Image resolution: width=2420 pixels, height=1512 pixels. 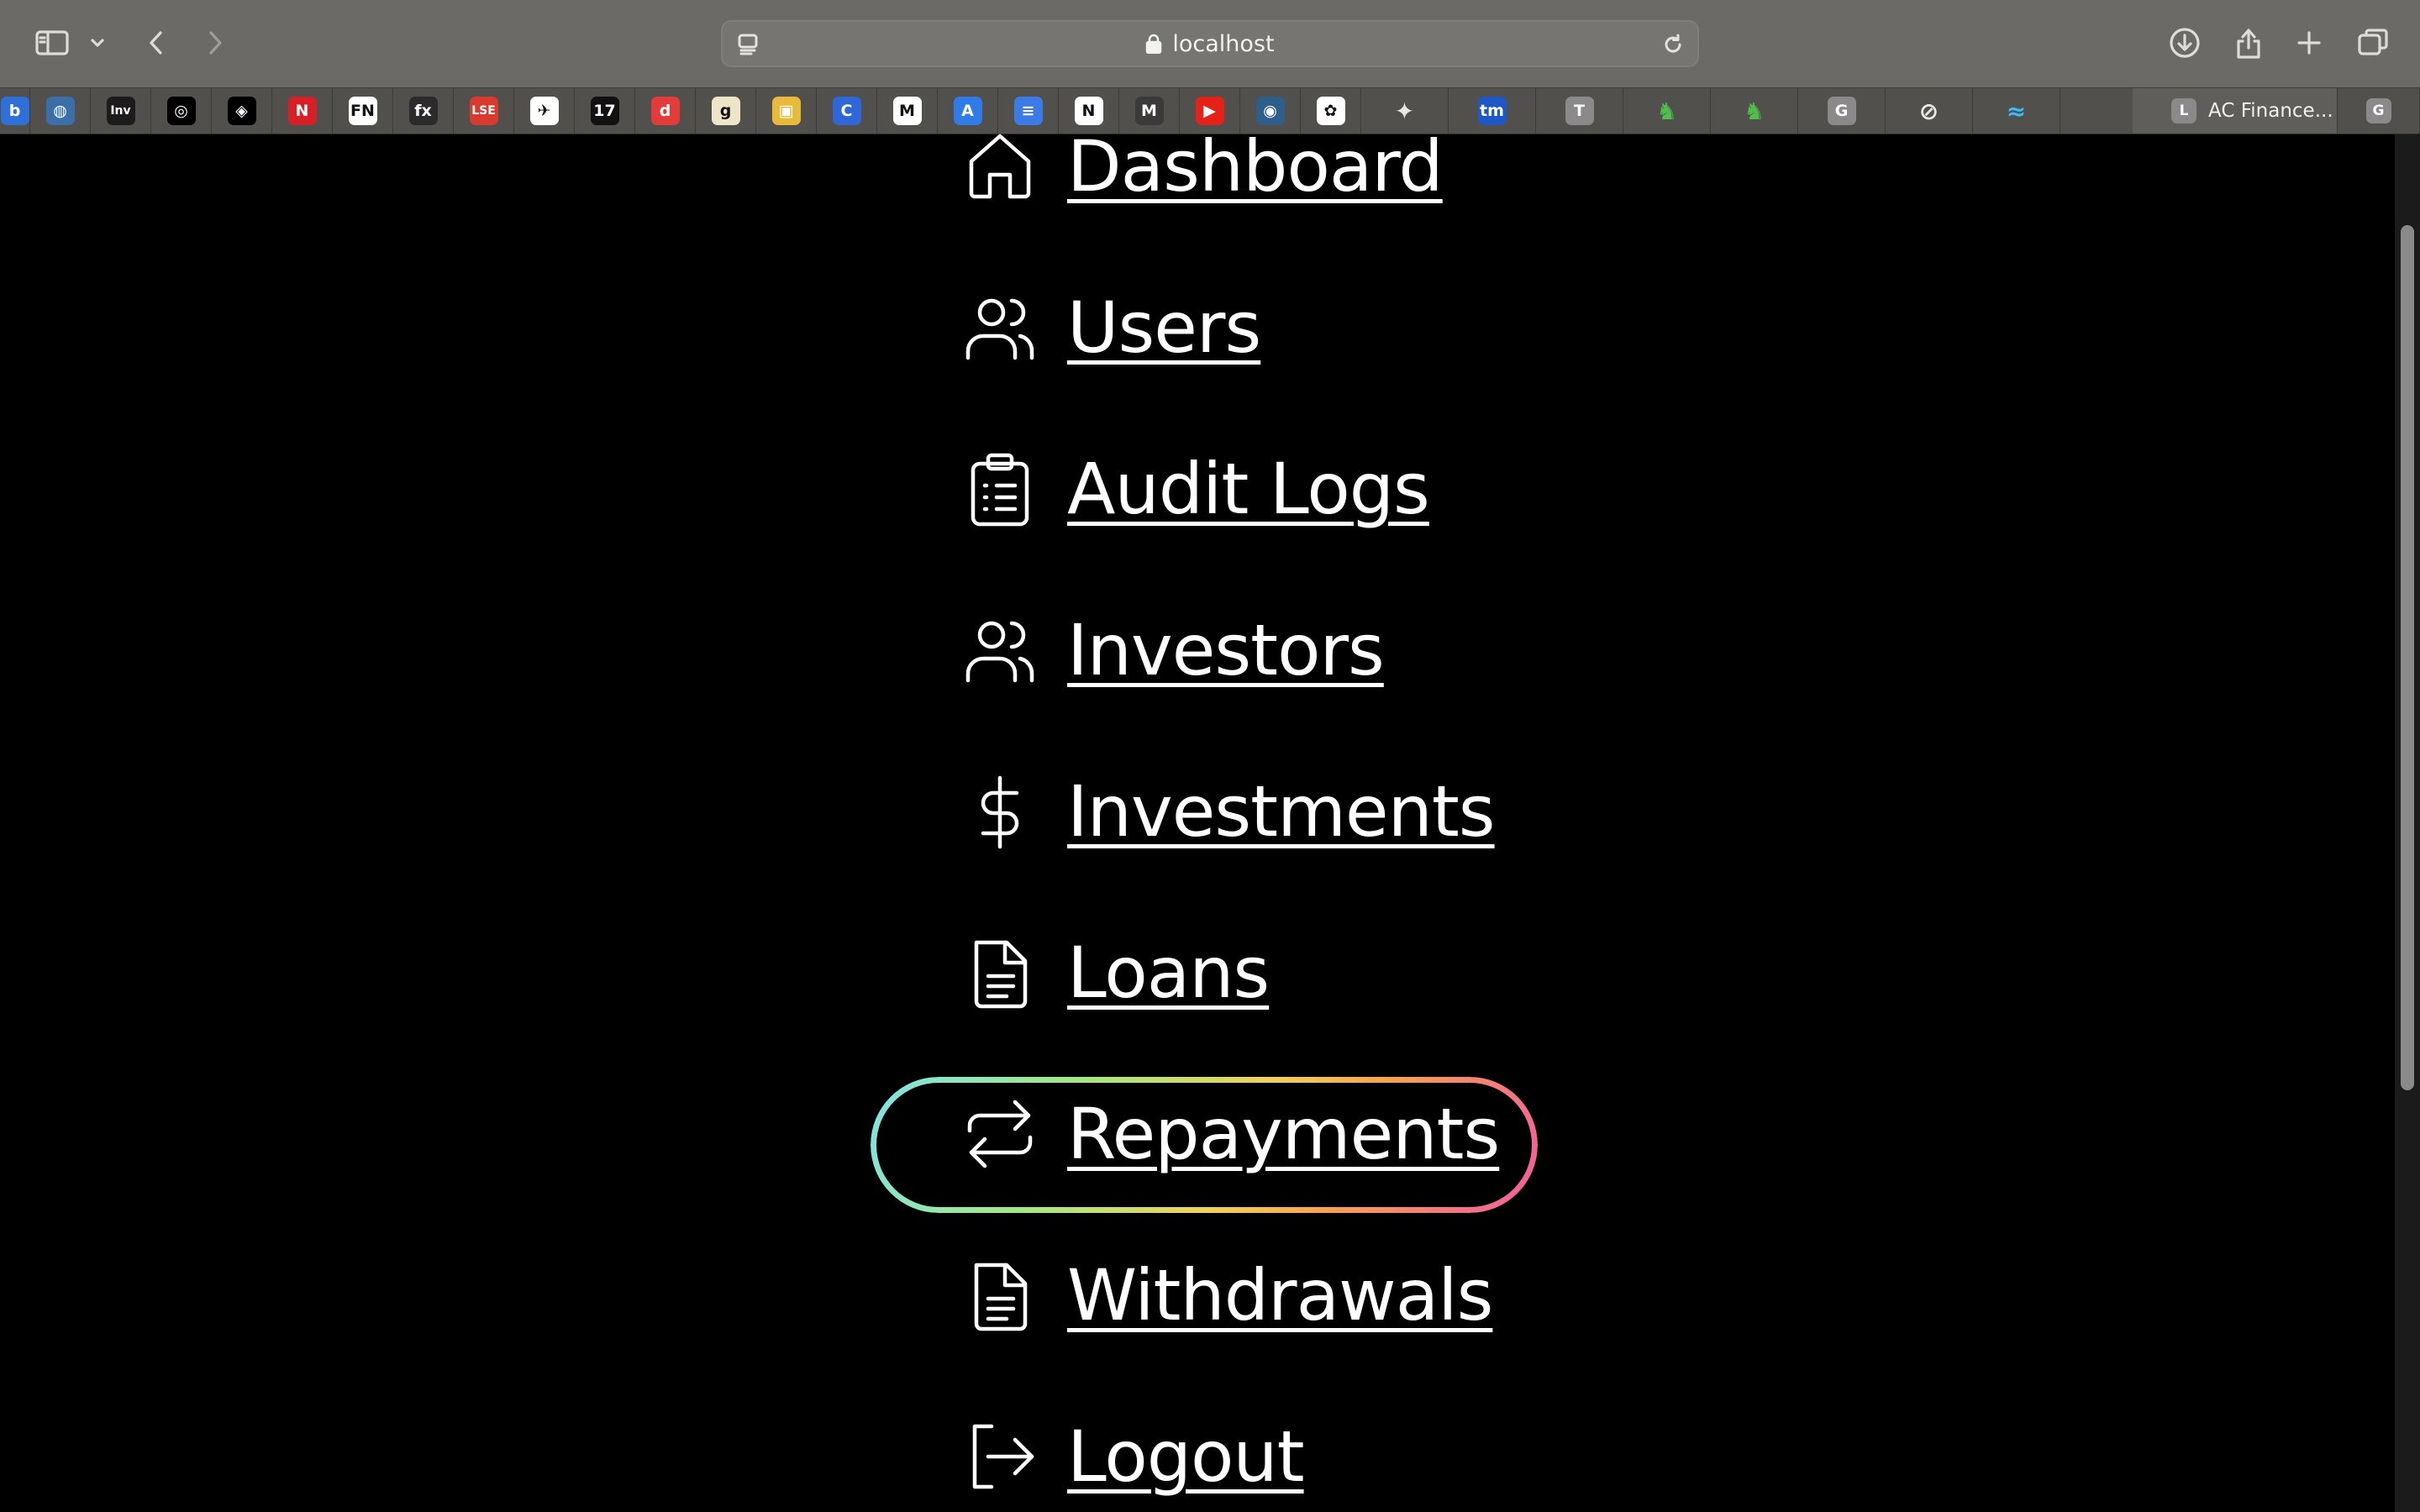 I want to click on tm-icon: tm, so click(x=1492, y=111).